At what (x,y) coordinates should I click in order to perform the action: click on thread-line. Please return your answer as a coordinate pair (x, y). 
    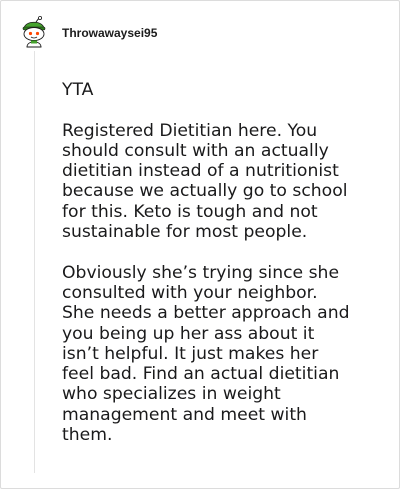
    Looking at the image, I should click on (34, 262).